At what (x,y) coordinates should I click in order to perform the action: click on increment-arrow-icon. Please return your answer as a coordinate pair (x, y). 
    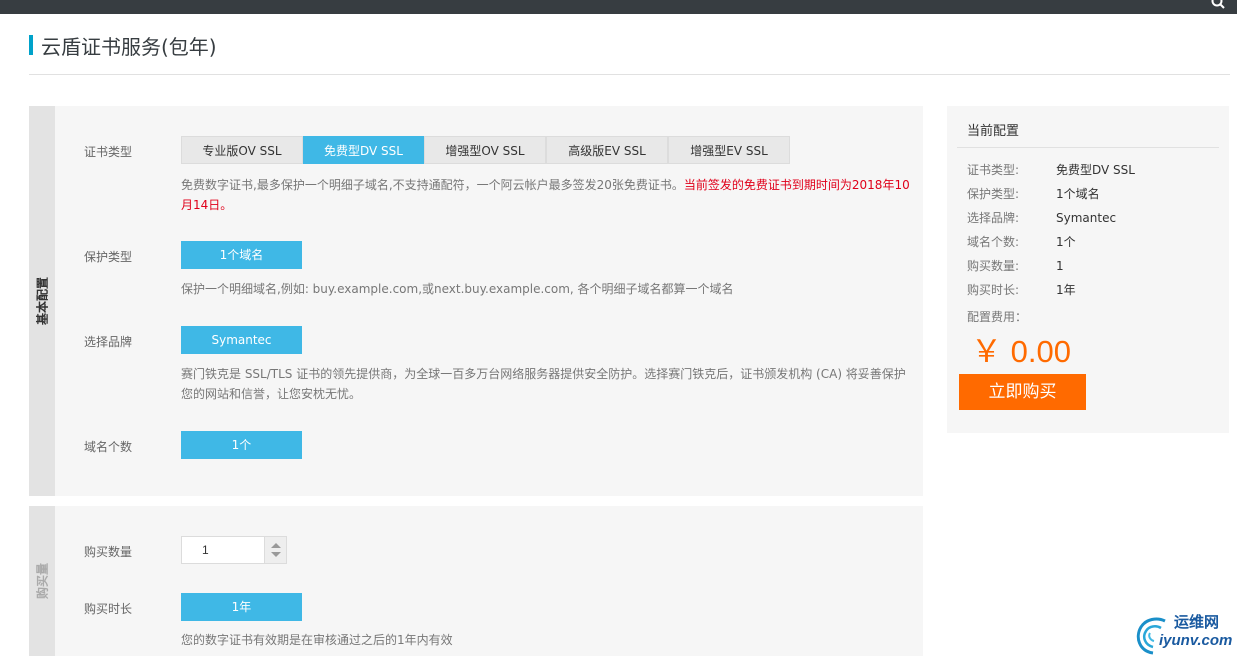
    Looking at the image, I should click on (276, 545).